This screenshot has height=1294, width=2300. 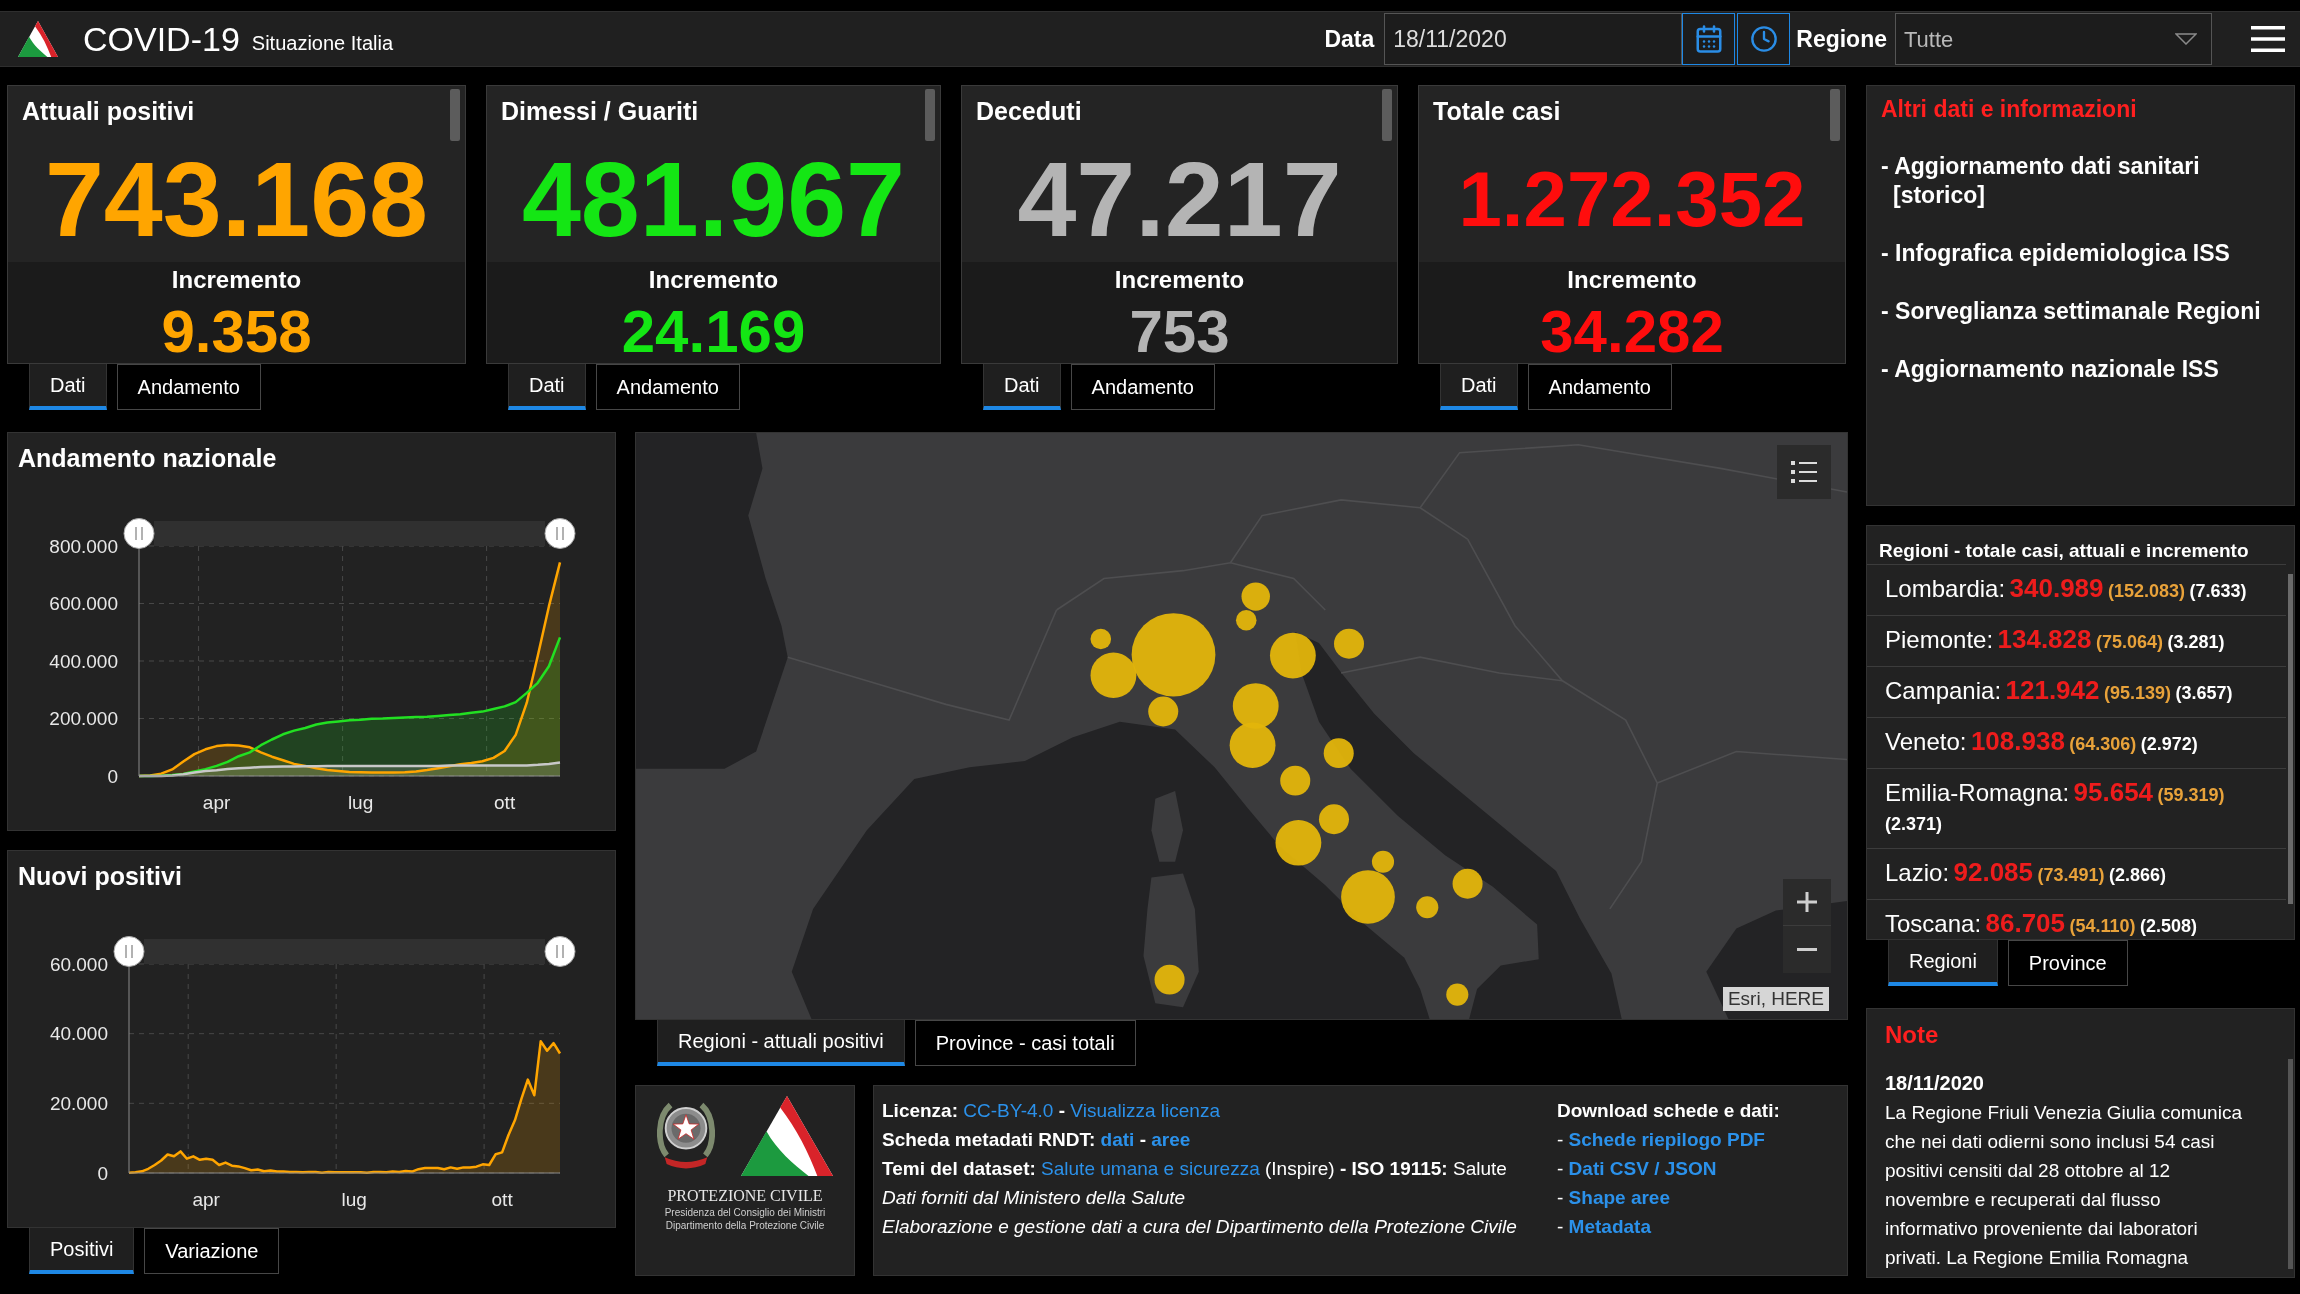 What do you see at coordinates (1912, 1035) in the screenshot?
I see `note-title: Note` at bounding box center [1912, 1035].